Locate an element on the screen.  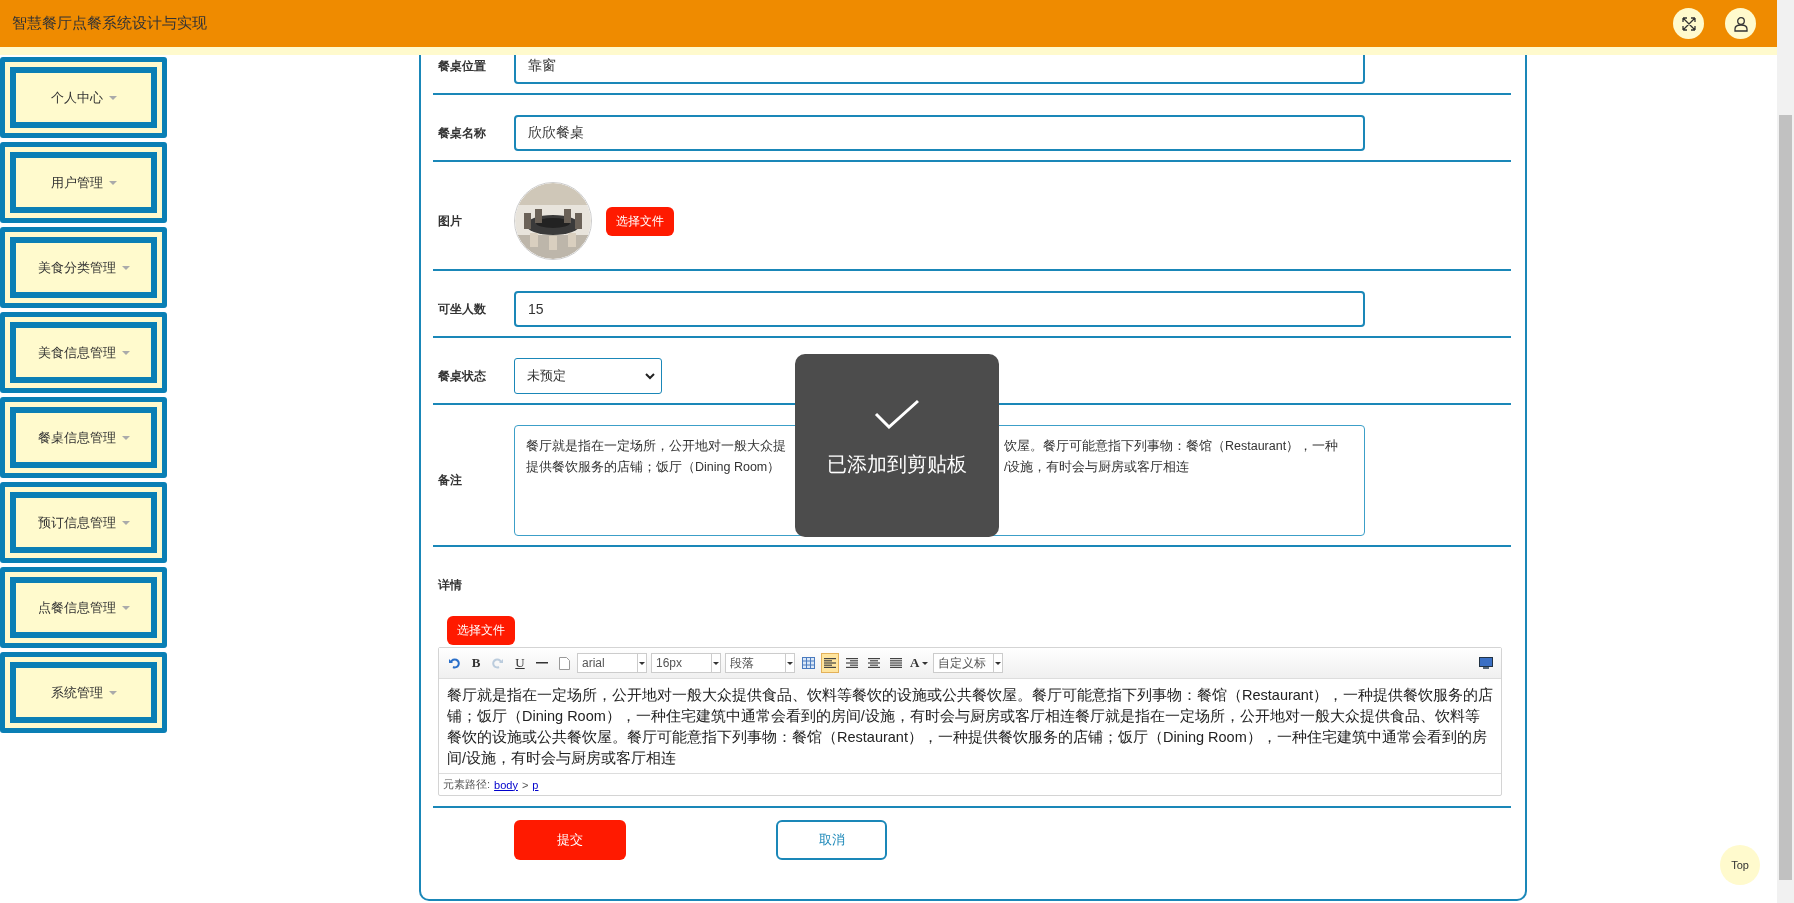
fullscreen-button is located at coordinates (1688, 23).